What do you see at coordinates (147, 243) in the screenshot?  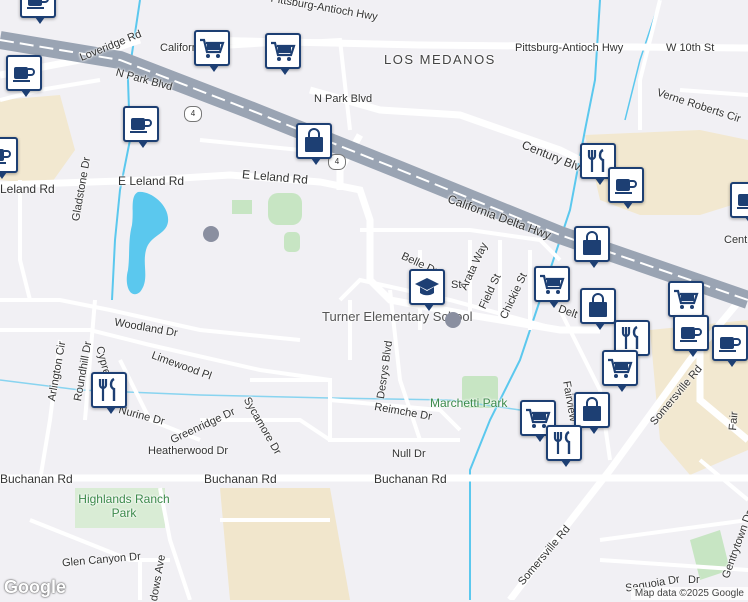 I see `lake` at bounding box center [147, 243].